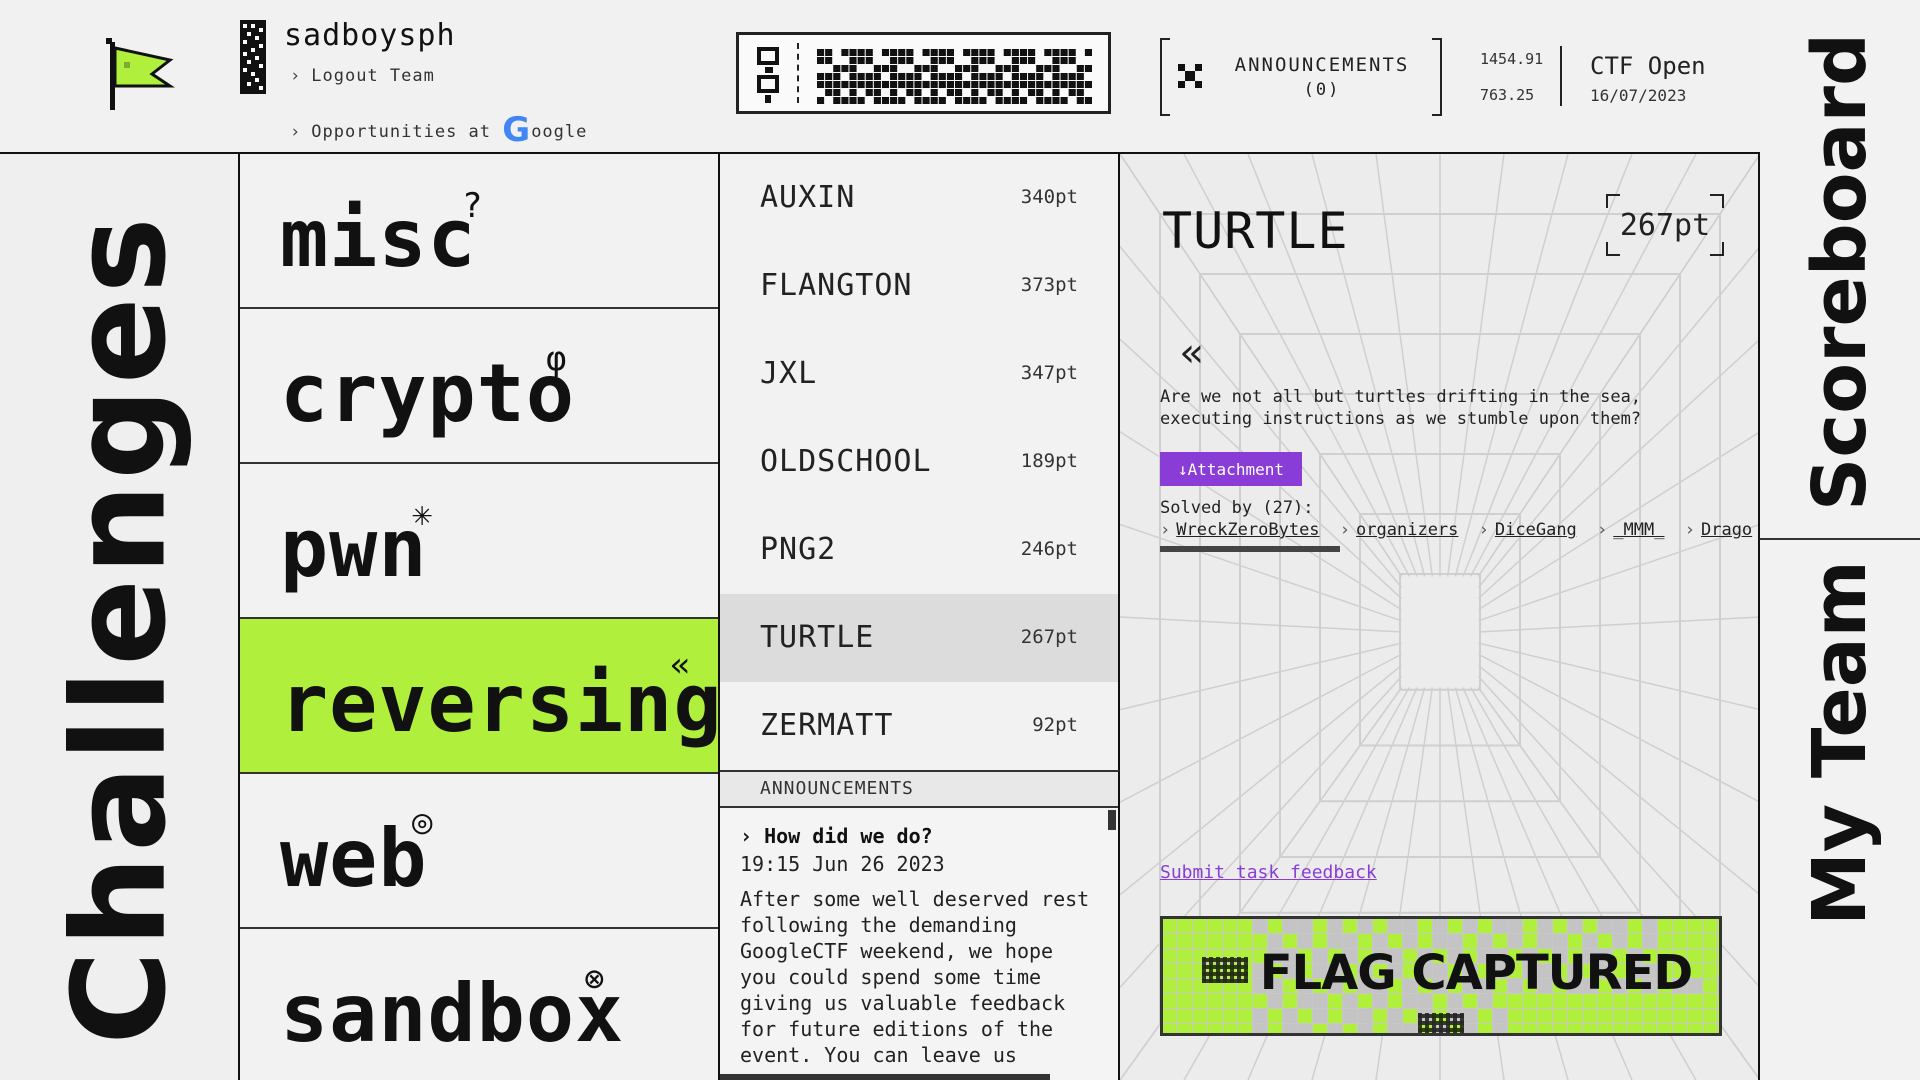 This screenshot has height=1080, width=1920. I want to click on challenge-points: 267pt, so click(1049, 637).